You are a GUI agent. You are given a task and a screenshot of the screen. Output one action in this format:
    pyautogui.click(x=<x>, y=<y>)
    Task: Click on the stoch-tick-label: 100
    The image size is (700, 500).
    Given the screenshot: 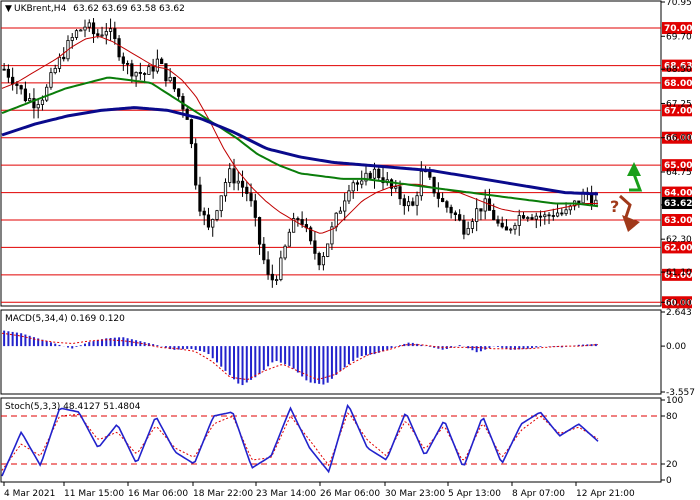 What is the action you would take?
    pyautogui.click(x=674, y=401)
    